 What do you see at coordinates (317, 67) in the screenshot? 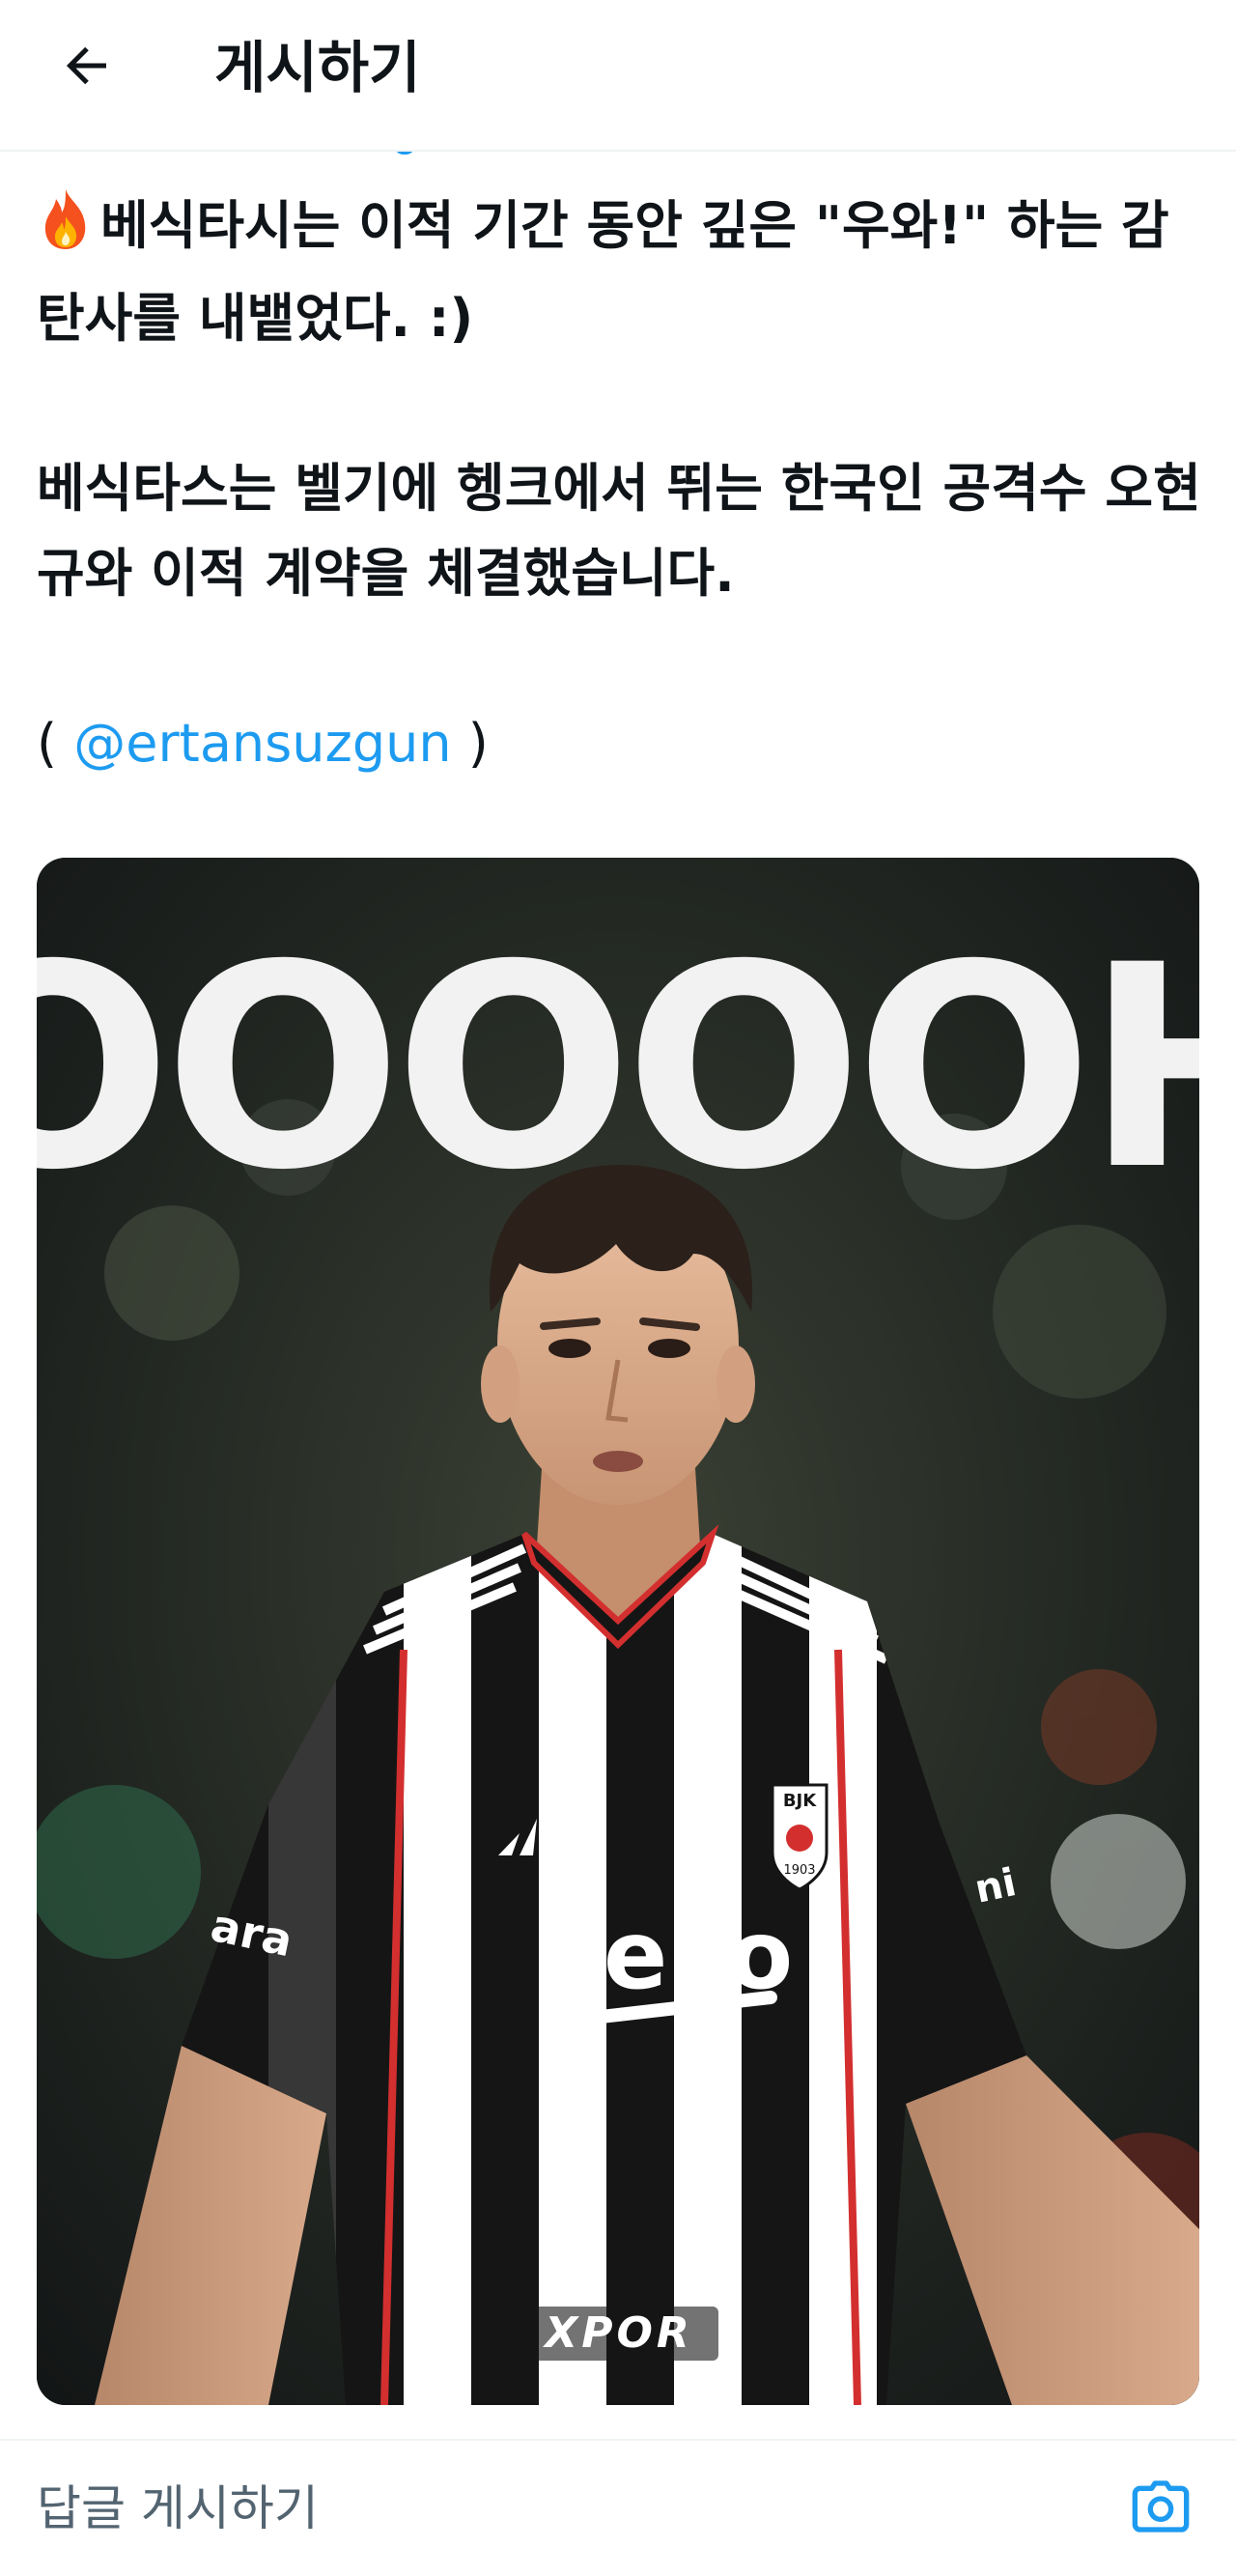
I see `page-title: 게시하기` at bounding box center [317, 67].